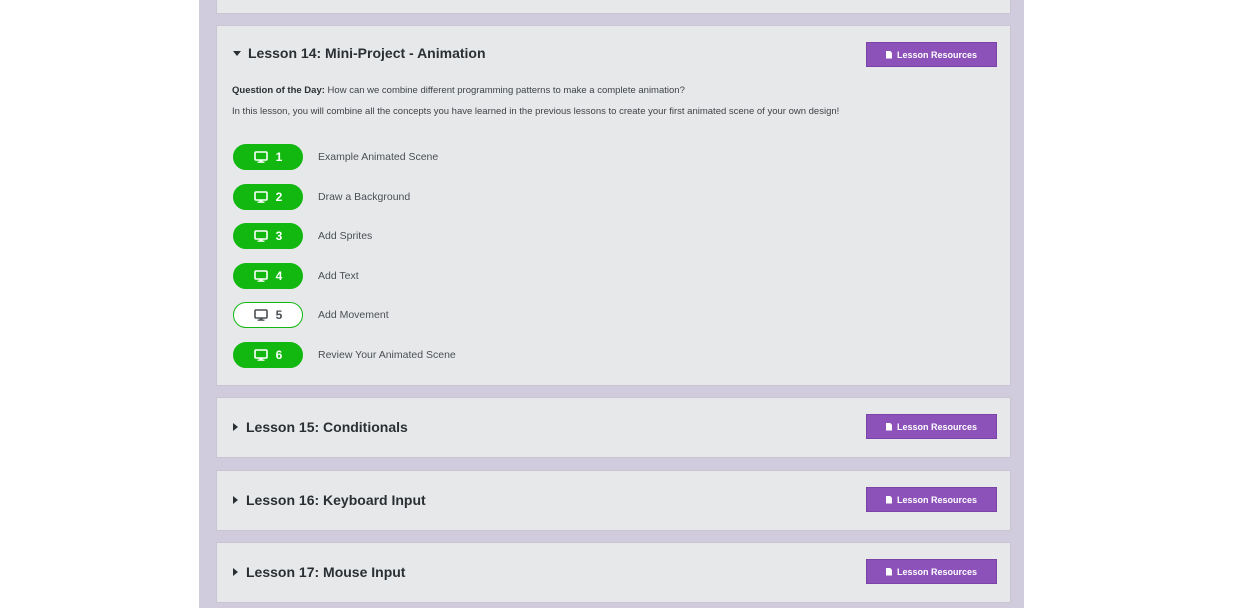 The image size is (1250, 608). What do you see at coordinates (378, 157) in the screenshot?
I see `step-label: Example Animated Scene` at bounding box center [378, 157].